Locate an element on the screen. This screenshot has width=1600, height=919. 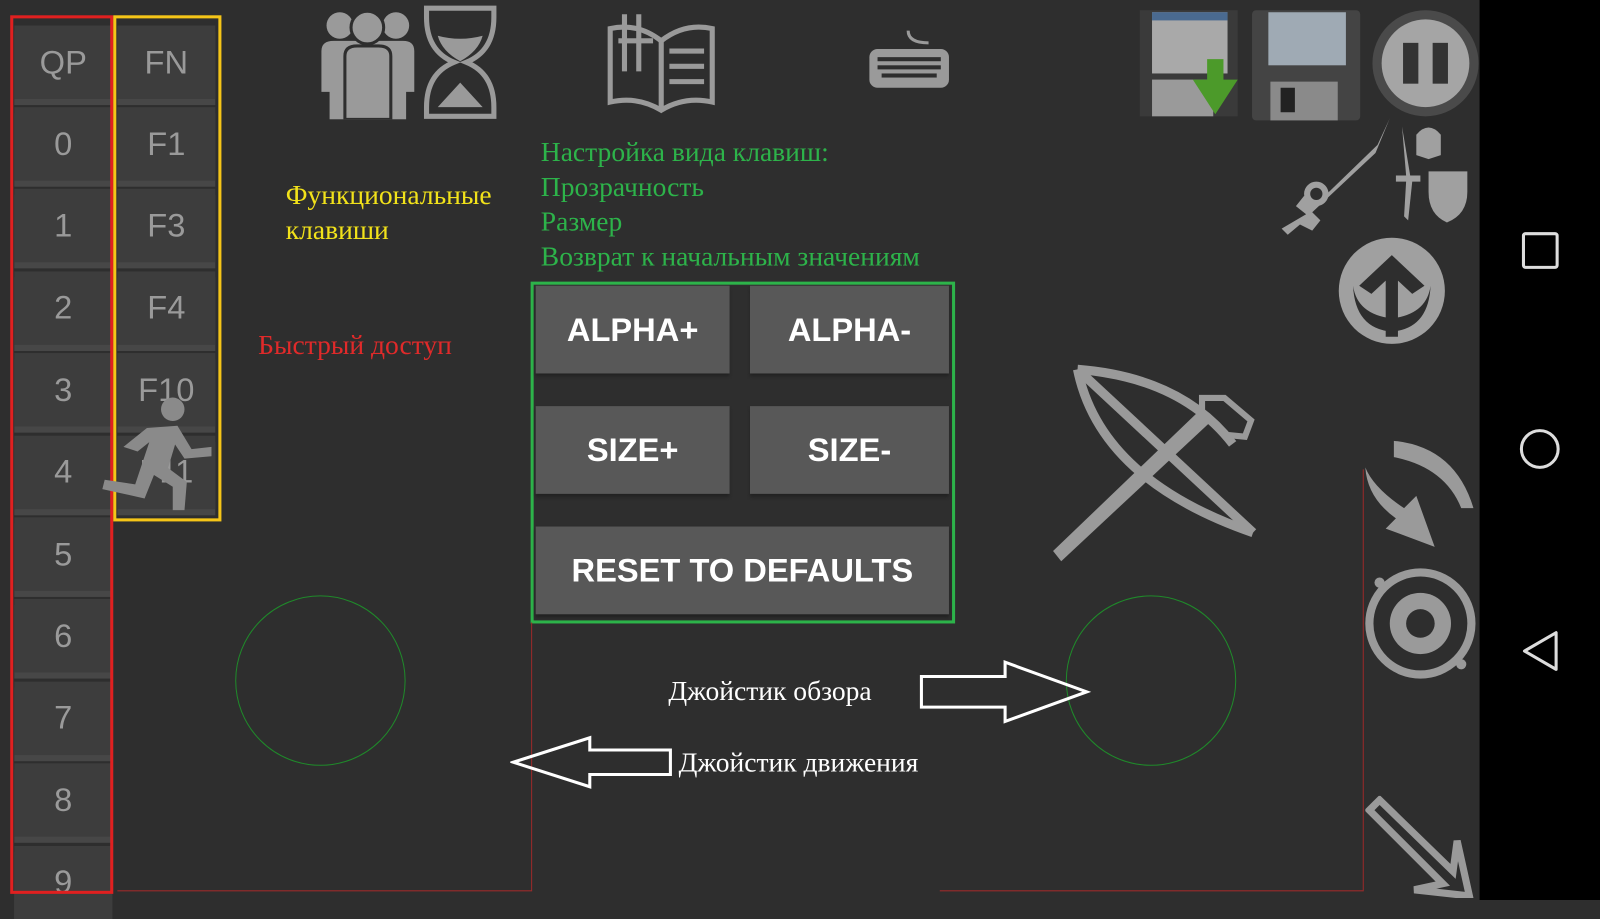
arrow-right-icon is located at coordinates (1005, 692).